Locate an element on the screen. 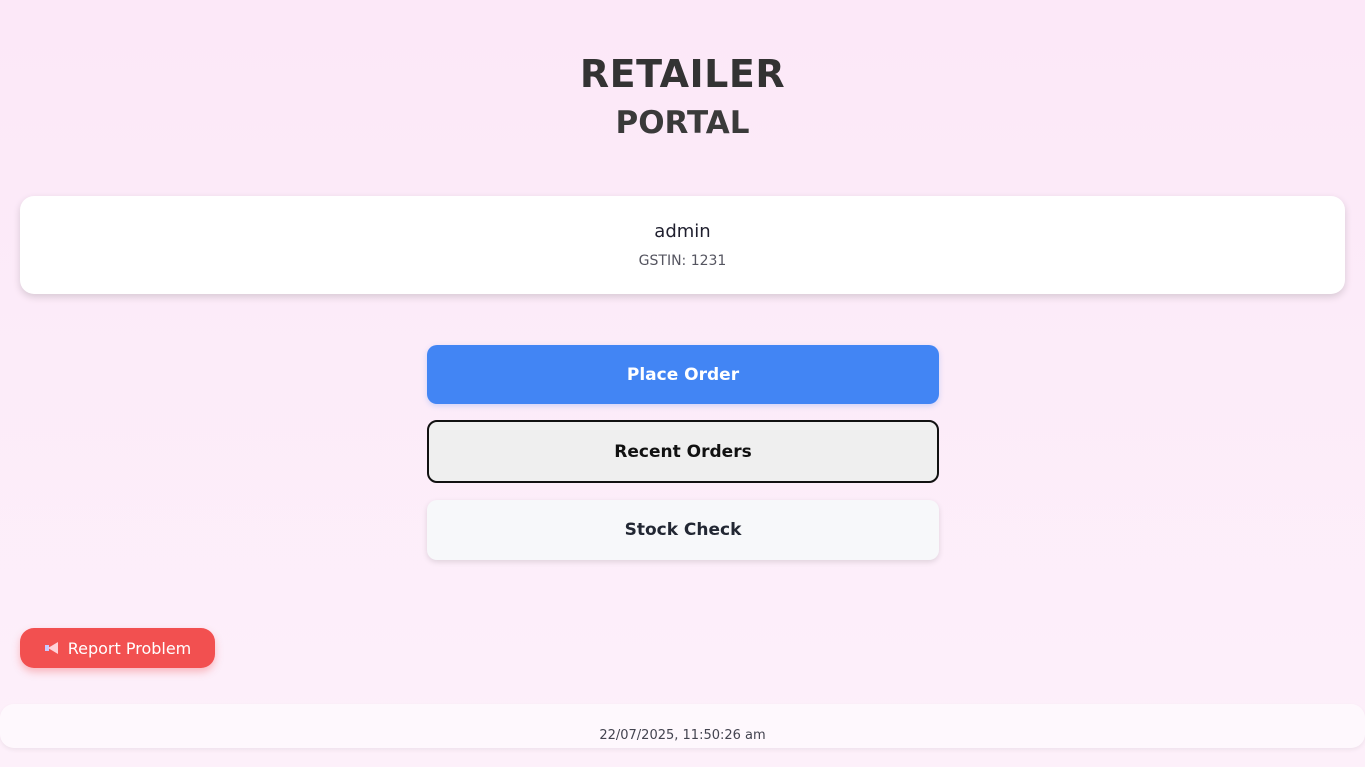 Image resolution: width=1365 pixels, height=767 pixels. recent-orders-button: Recent Orders is located at coordinates (683, 451).